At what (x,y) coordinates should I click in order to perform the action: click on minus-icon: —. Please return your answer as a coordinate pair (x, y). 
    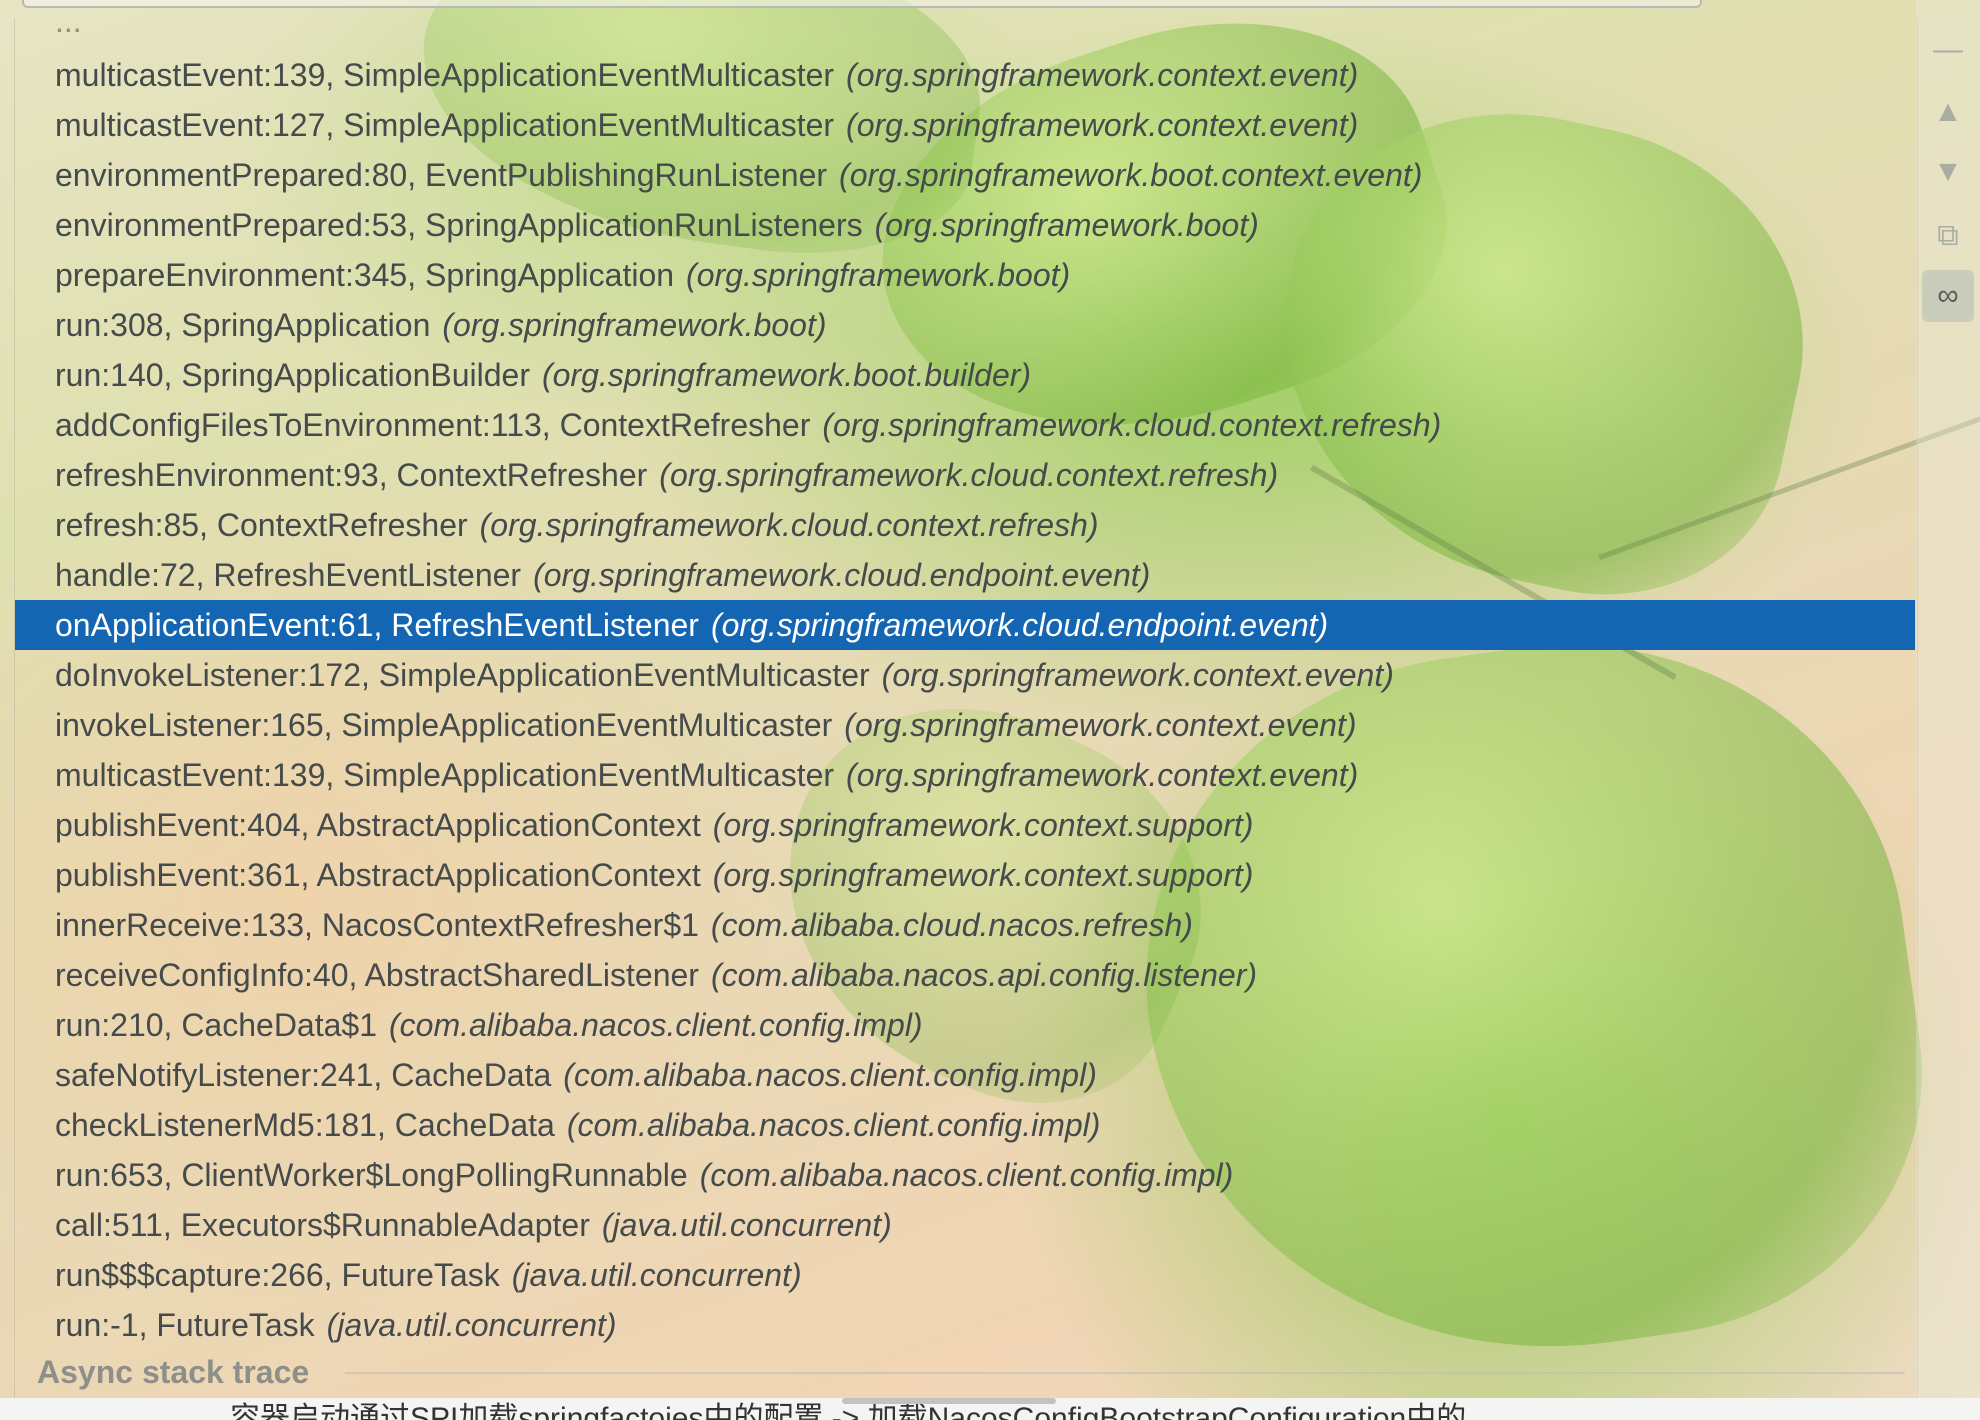
    Looking at the image, I should click on (1948, 50).